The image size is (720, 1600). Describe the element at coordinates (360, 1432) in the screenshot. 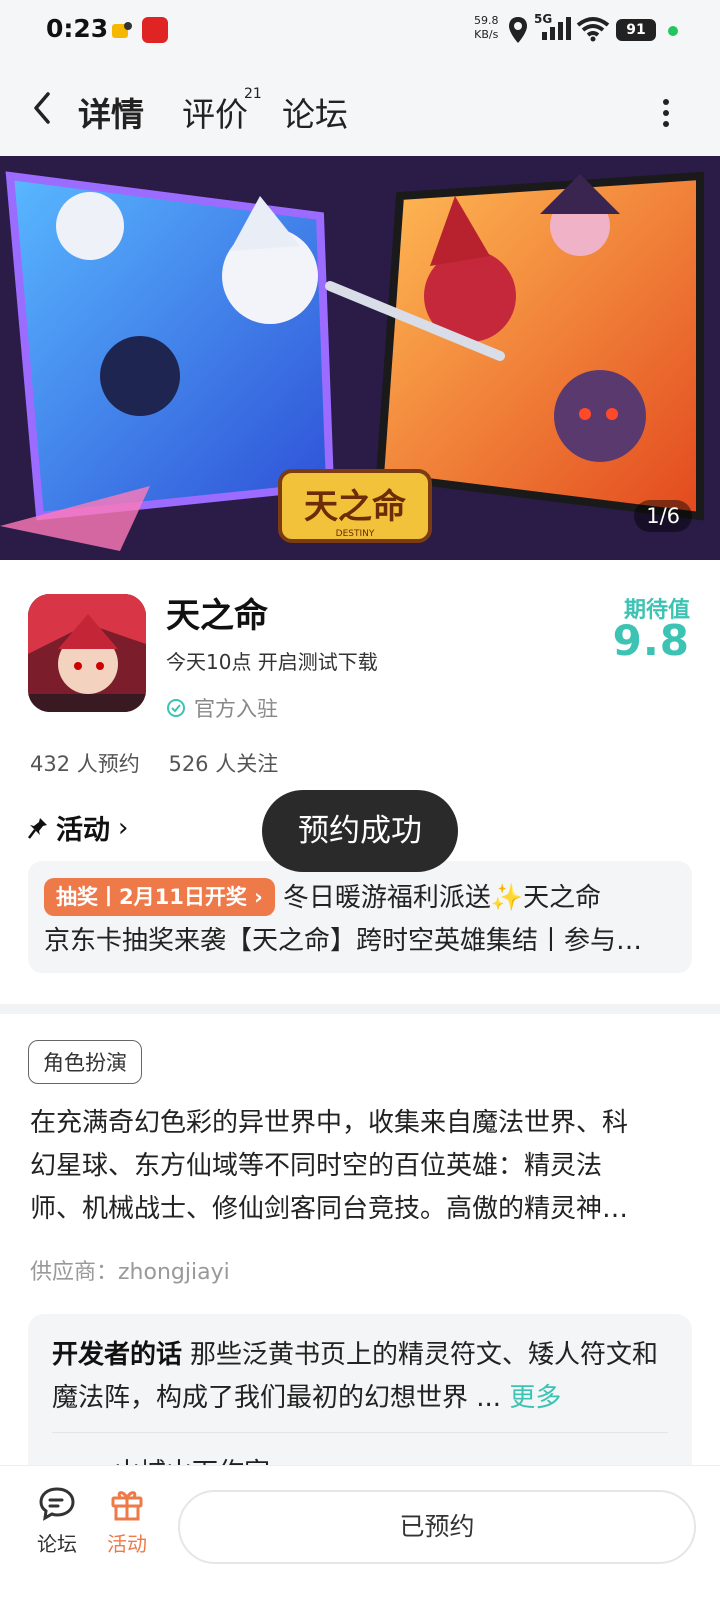

I see `developer-divider` at that location.